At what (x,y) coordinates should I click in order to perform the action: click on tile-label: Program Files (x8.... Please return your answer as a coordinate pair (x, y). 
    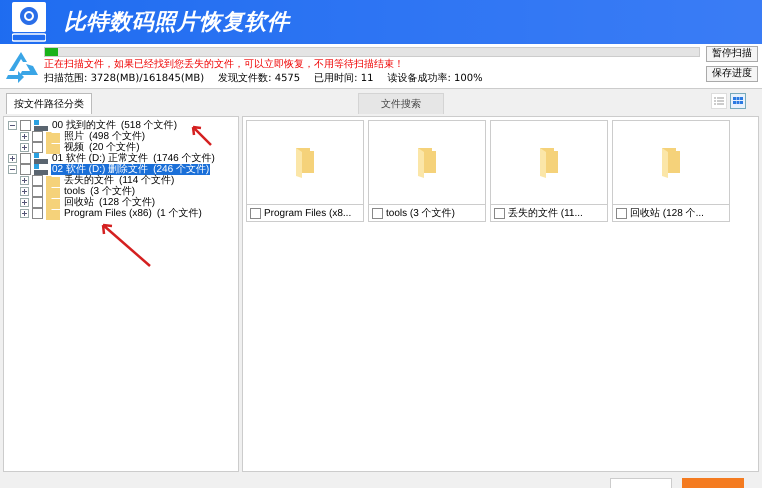
    Looking at the image, I should click on (308, 213).